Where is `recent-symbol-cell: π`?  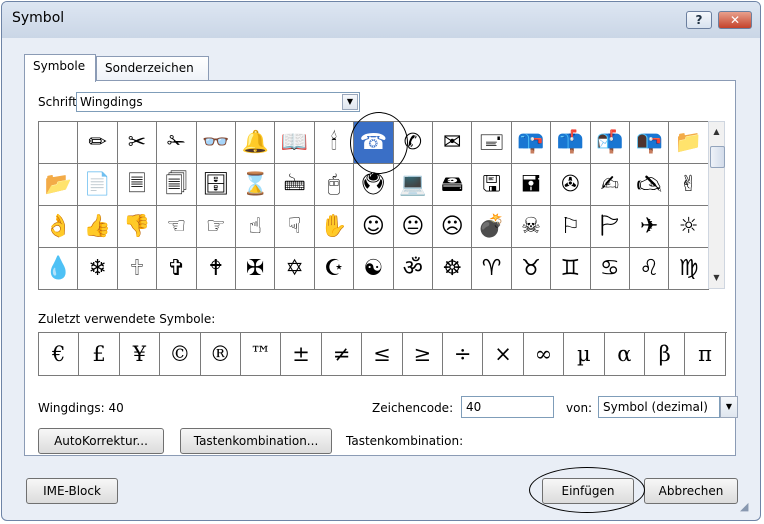
recent-symbol-cell: π is located at coordinates (705, 354).